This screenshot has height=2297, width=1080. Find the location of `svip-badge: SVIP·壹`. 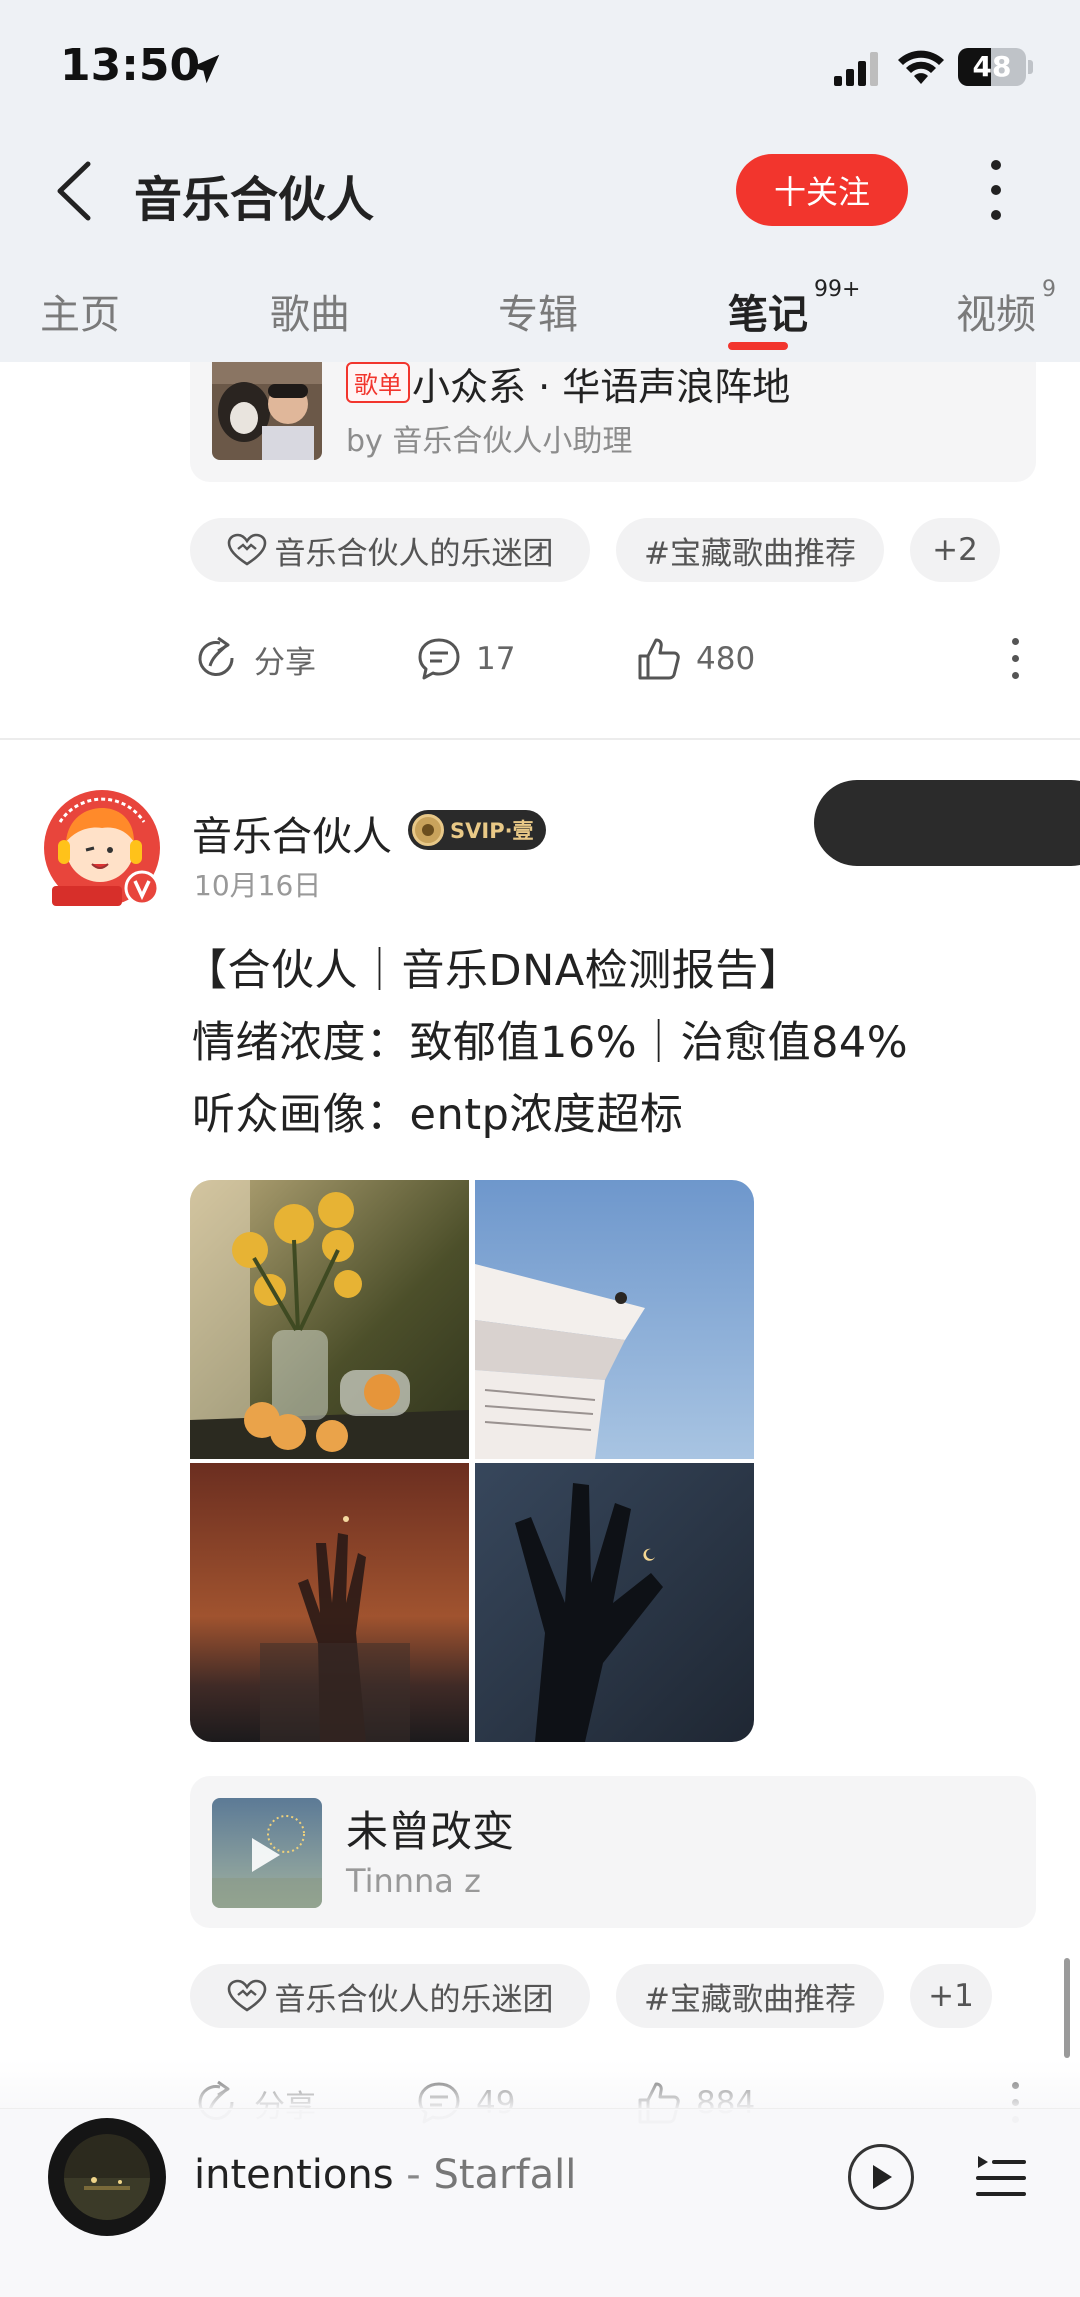

svip-badge: SVIP·壹 is located at coordinates (477, 830).